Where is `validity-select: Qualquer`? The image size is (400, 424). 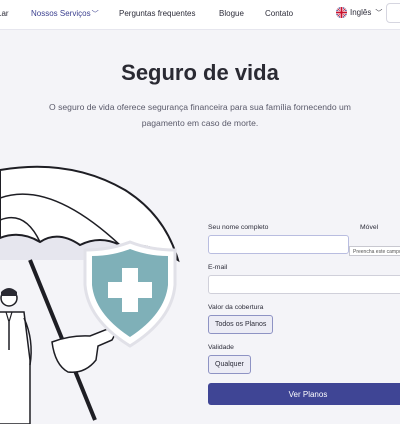
validity-select: Qualquer is located at coordinates (229, 364).